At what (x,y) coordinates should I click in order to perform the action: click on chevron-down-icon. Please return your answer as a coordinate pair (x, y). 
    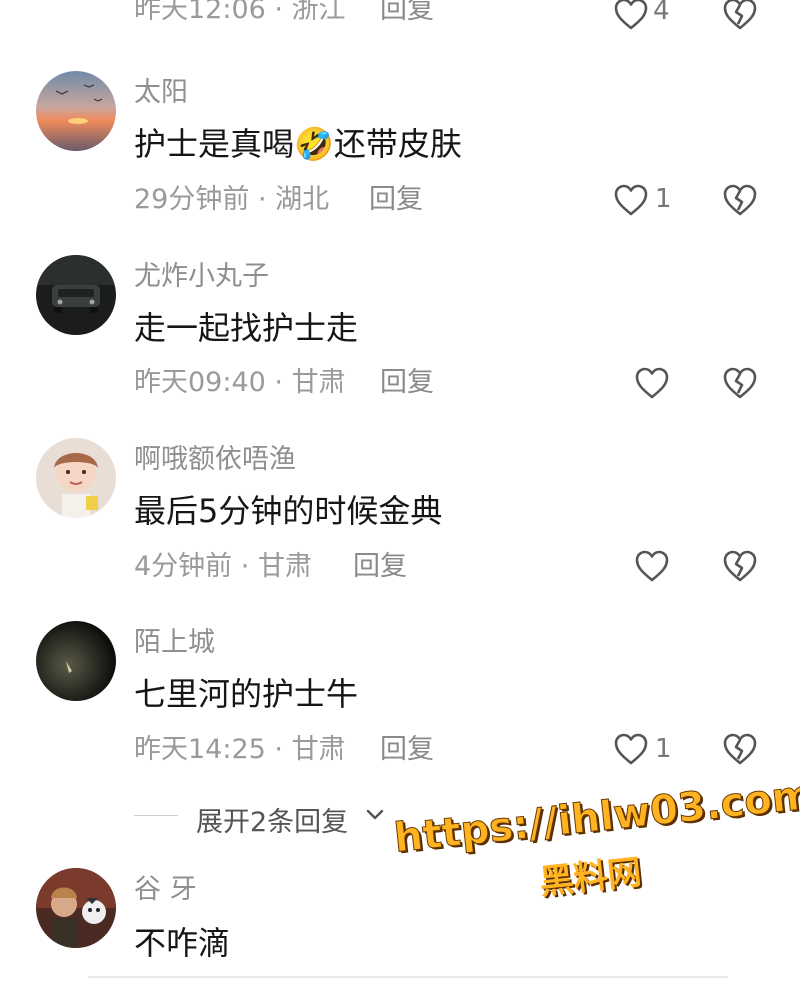
    Looking at the image, I should click on (375, 815).